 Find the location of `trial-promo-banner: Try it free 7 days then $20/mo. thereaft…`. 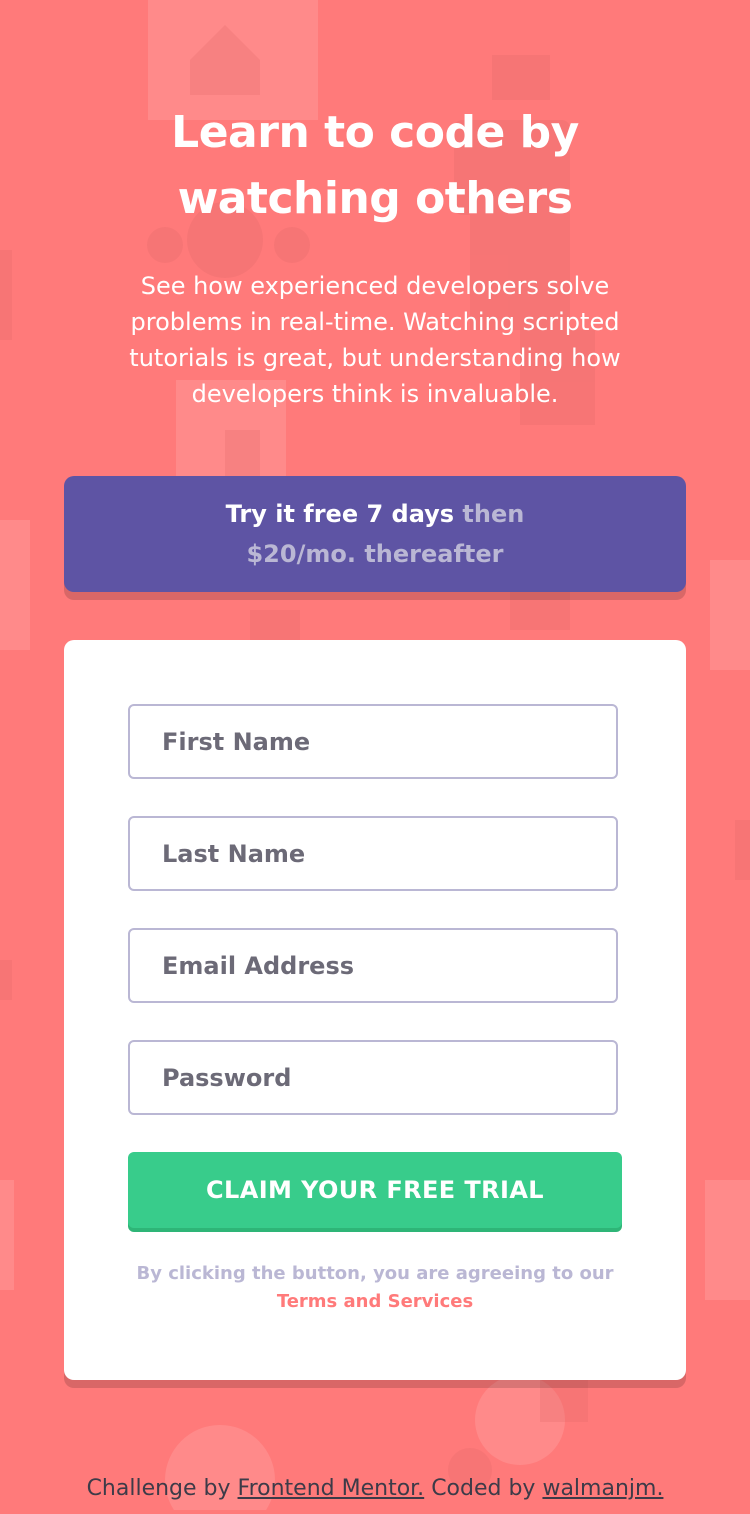

trial-promo-banner: Try it free 7 days then $20/mo. thereaft… is located at coordinates (375, 534).